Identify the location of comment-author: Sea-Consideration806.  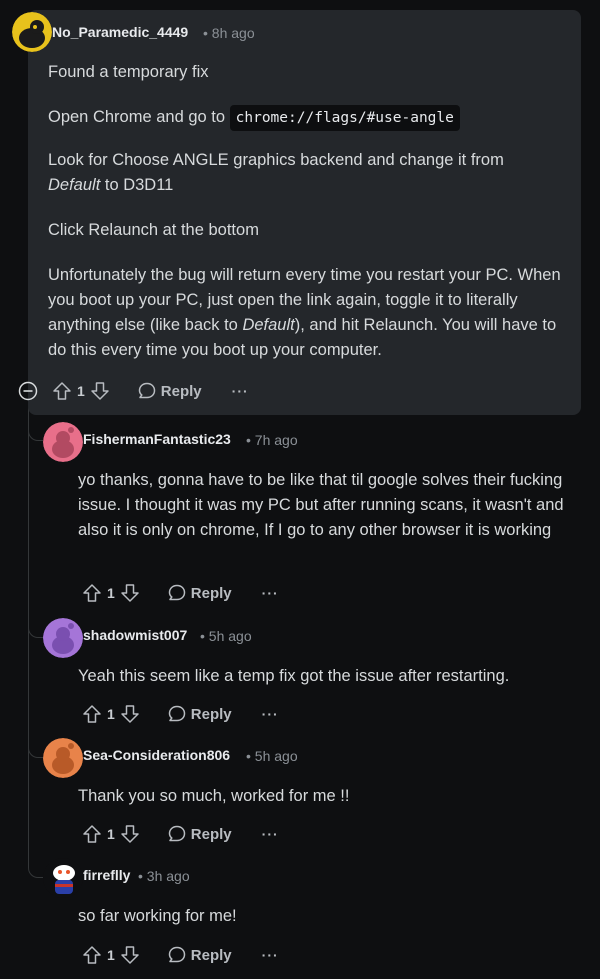
(156, 755).